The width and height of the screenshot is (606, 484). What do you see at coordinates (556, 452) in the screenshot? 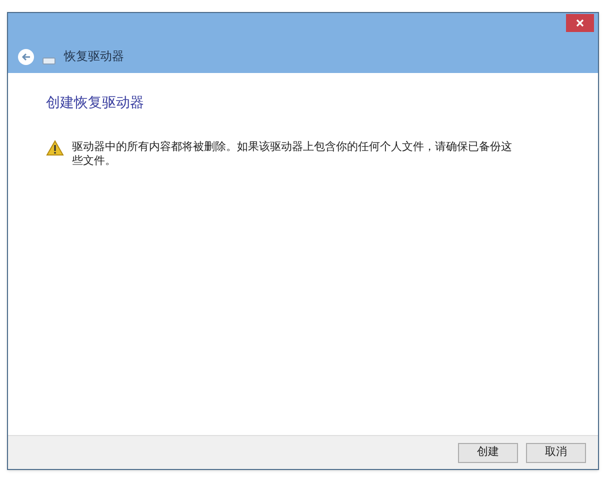
I see `cancel-button: 取消` at bounding box center [556, 452].